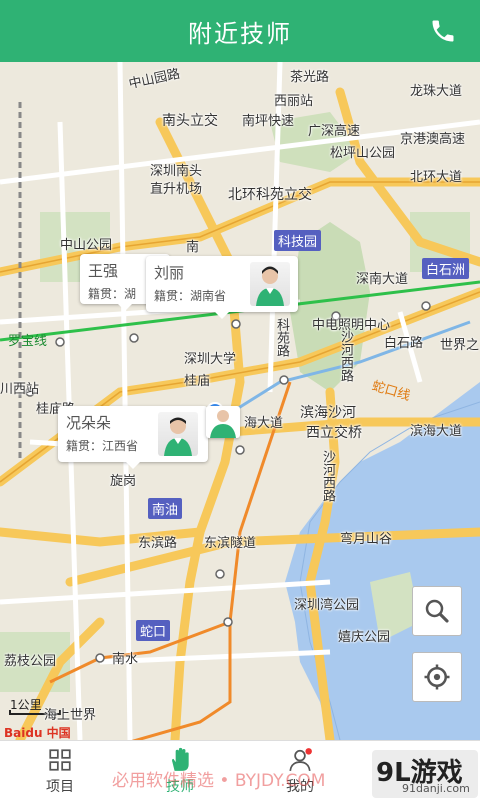 The width and height of the screenshot is (480, 800). What do you see at coordinates (210, 359) in the screenshot?
I see `map-label: 深圳大学` at bounding box center [210, 359].